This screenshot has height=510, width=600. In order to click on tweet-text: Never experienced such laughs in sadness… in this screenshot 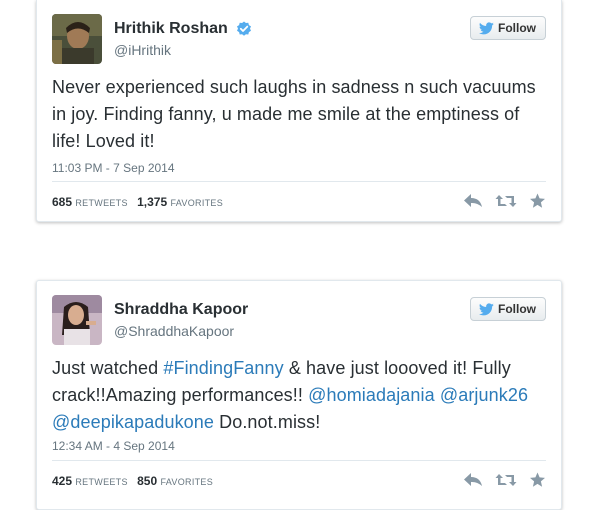, I will do `click(297, 114)`.